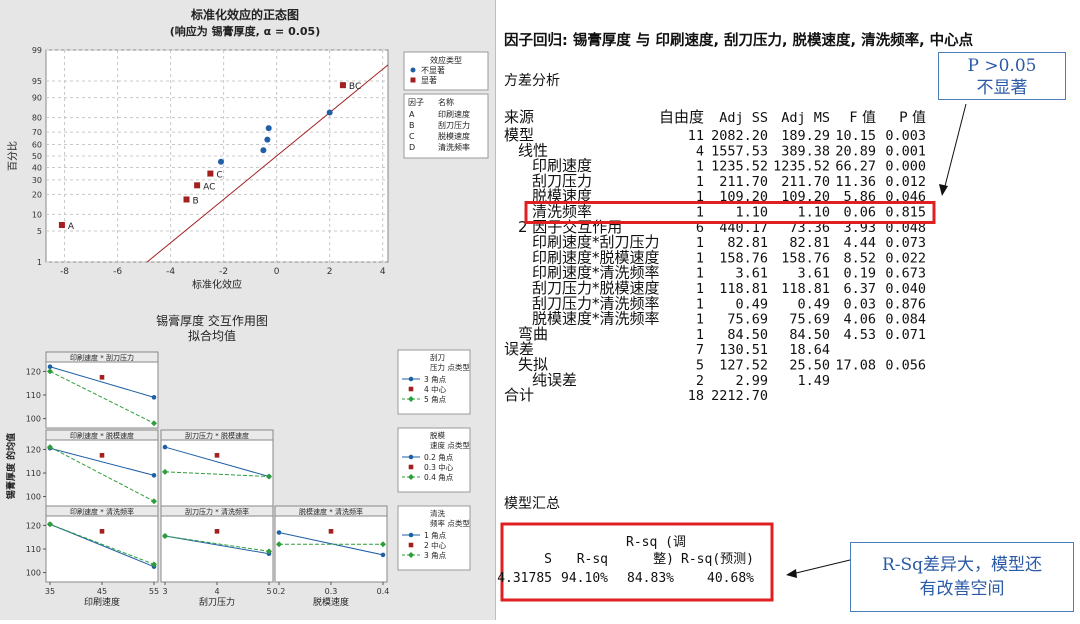 This screenshot has height=624, width=1080. What do you see at coordinates (383, 591) in the screenshot?
I see `interaction-x-tick: 0.4` at bounding box center [383, 591].